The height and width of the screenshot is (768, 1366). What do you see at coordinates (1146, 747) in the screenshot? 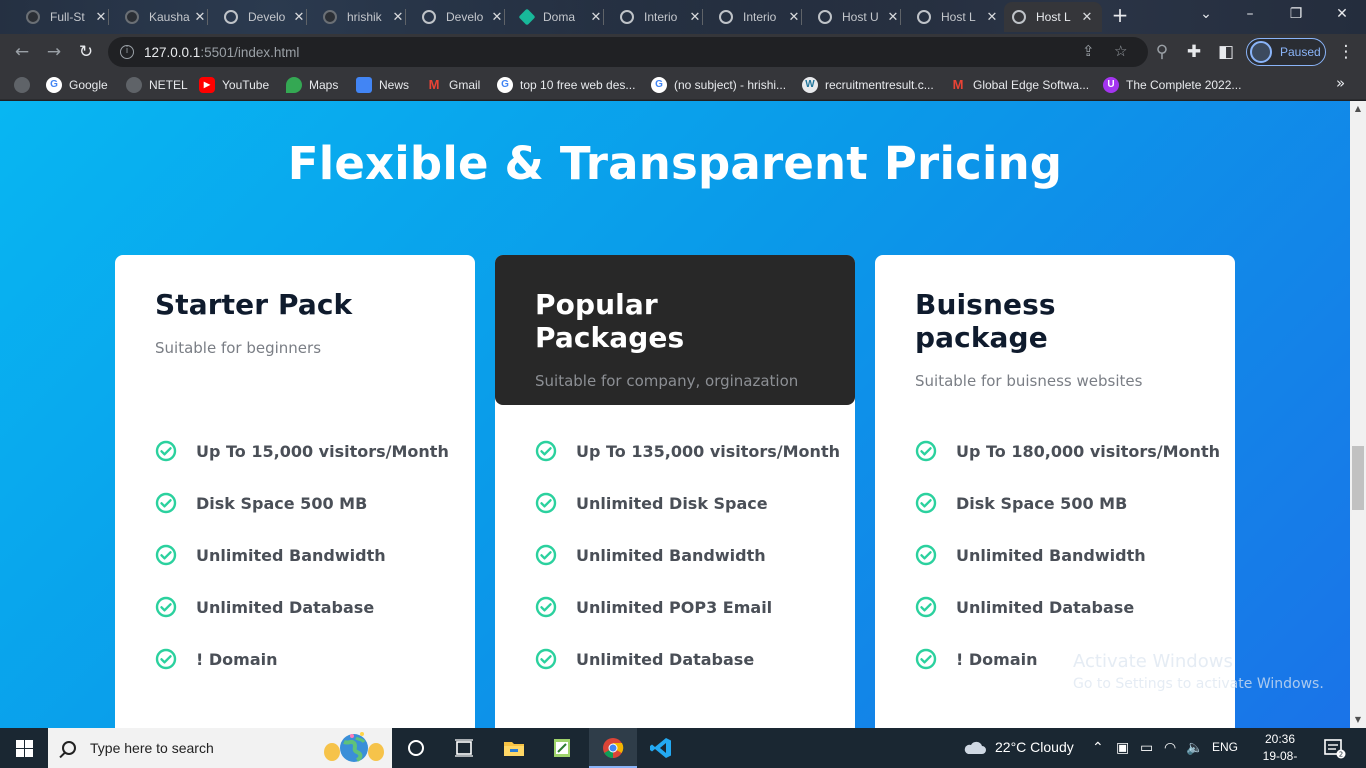
I see `battery-icon: ▭` at bounding box center [1146, 747].